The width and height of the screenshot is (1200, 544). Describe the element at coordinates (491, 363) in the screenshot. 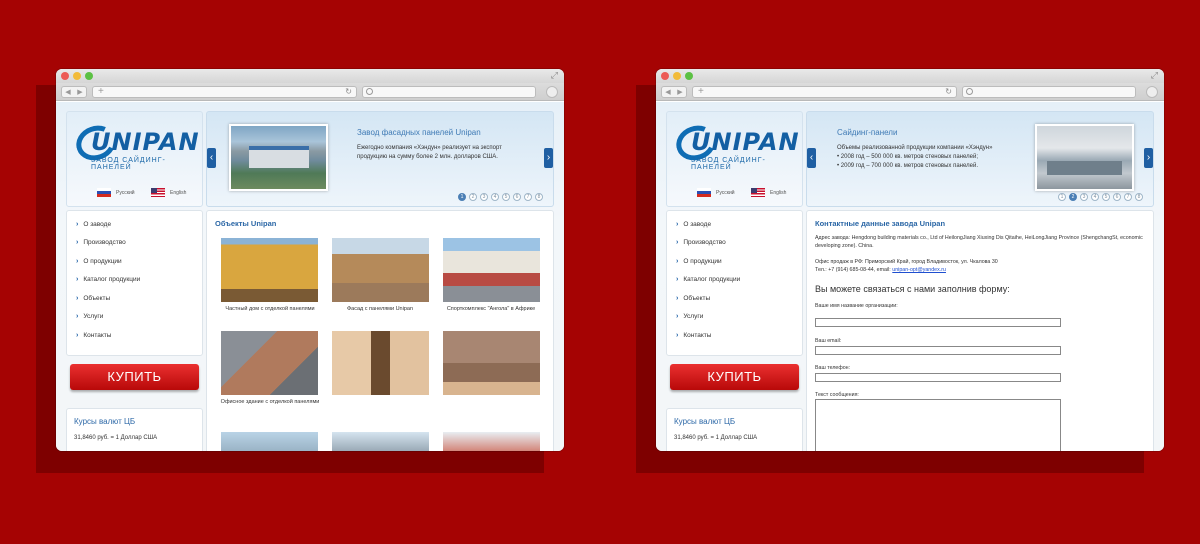

I see `object-photo-brick` at that location.